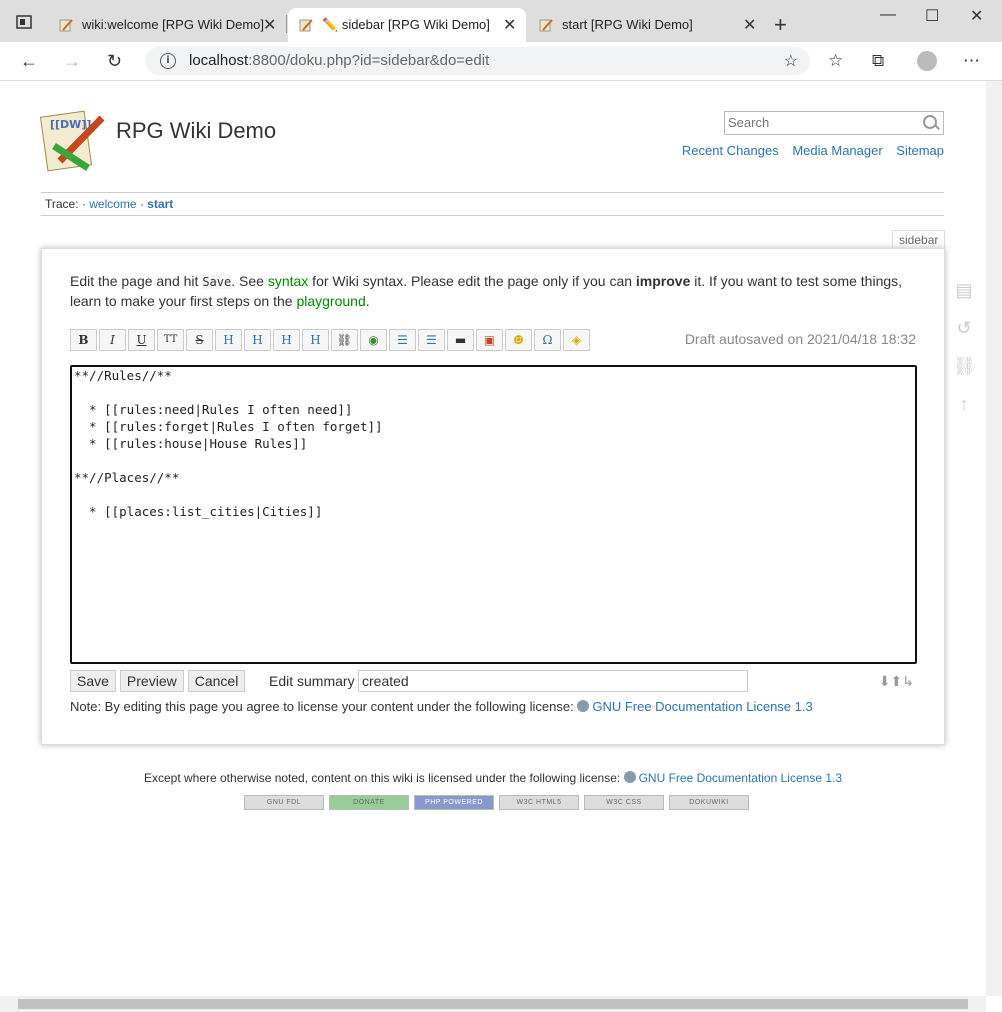  Describe the element at coordinates (930, 122) in the screenshot. I see `search-icon` at that location.